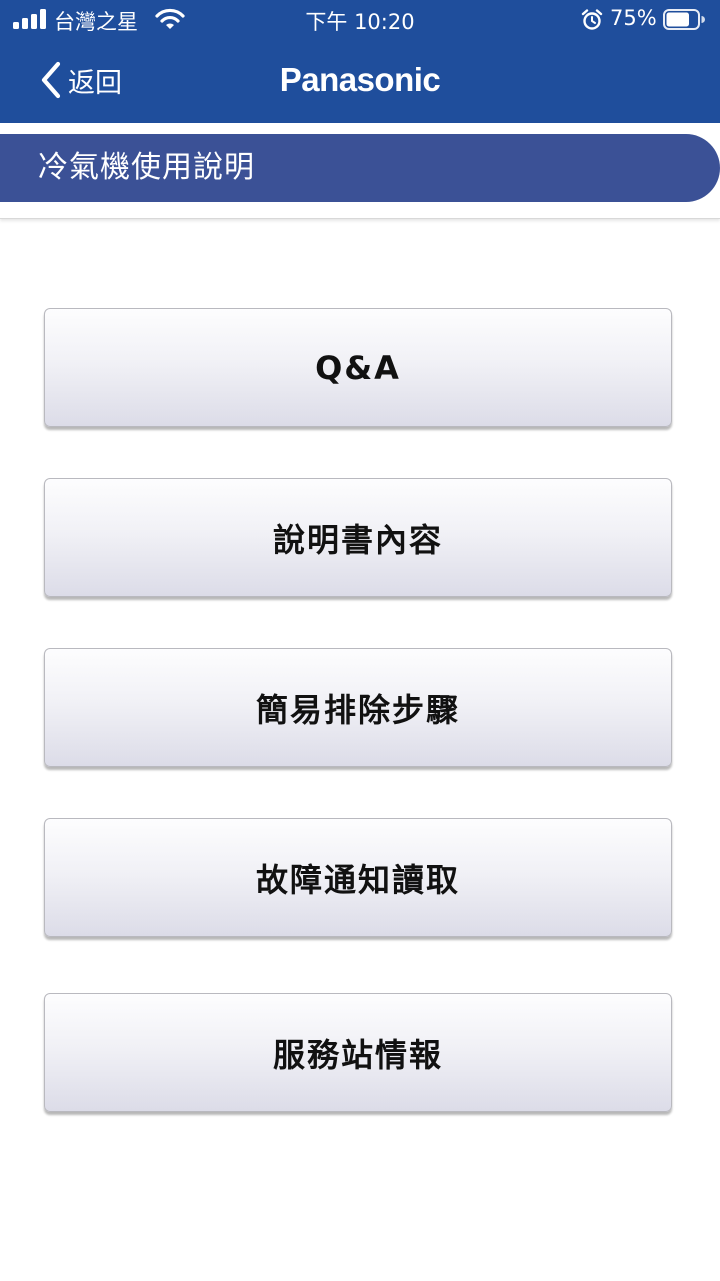 Image resolution: width=720 pixels, height=1281 pixels. I want to click on top-bar: 台灣之星 下午 10:20 75% 返回 Panasonic, so click(360, 61).